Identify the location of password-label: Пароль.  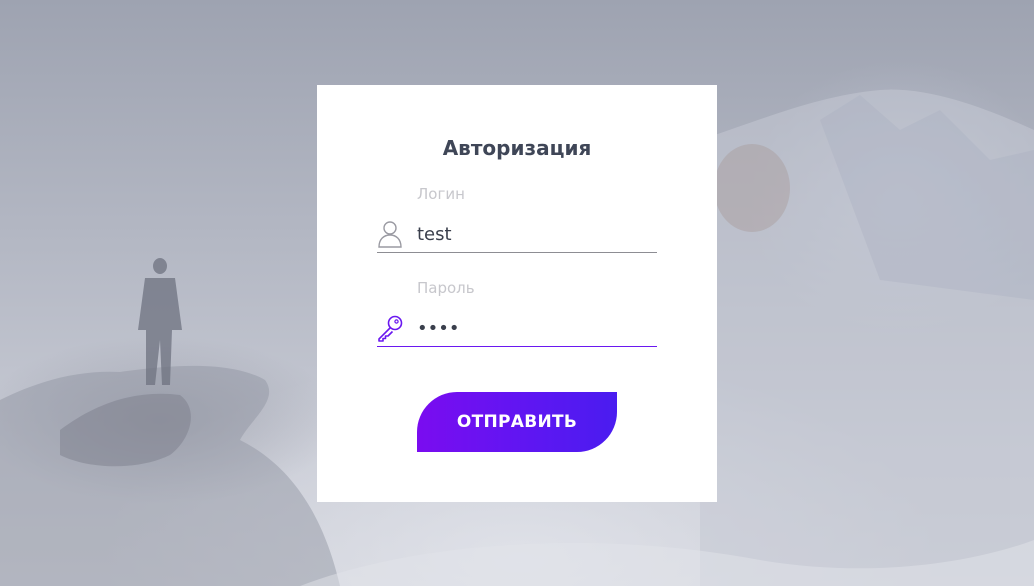
(446, 288).